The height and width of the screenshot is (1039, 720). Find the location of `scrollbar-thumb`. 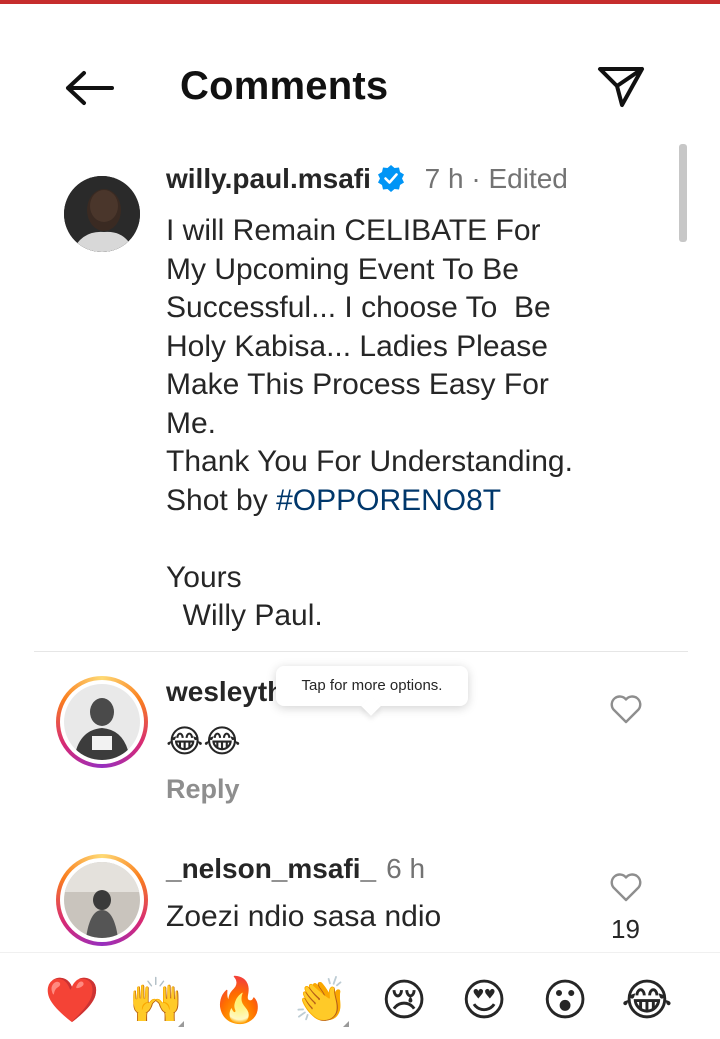

scrollbar-thumb is located at coordinates (683, 193).